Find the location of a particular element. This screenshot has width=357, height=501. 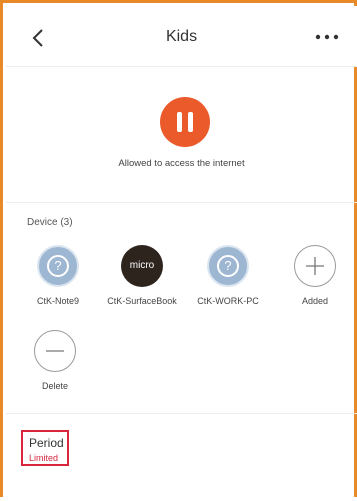

delete-device-button: Delete is located at coordinates (55, 360).